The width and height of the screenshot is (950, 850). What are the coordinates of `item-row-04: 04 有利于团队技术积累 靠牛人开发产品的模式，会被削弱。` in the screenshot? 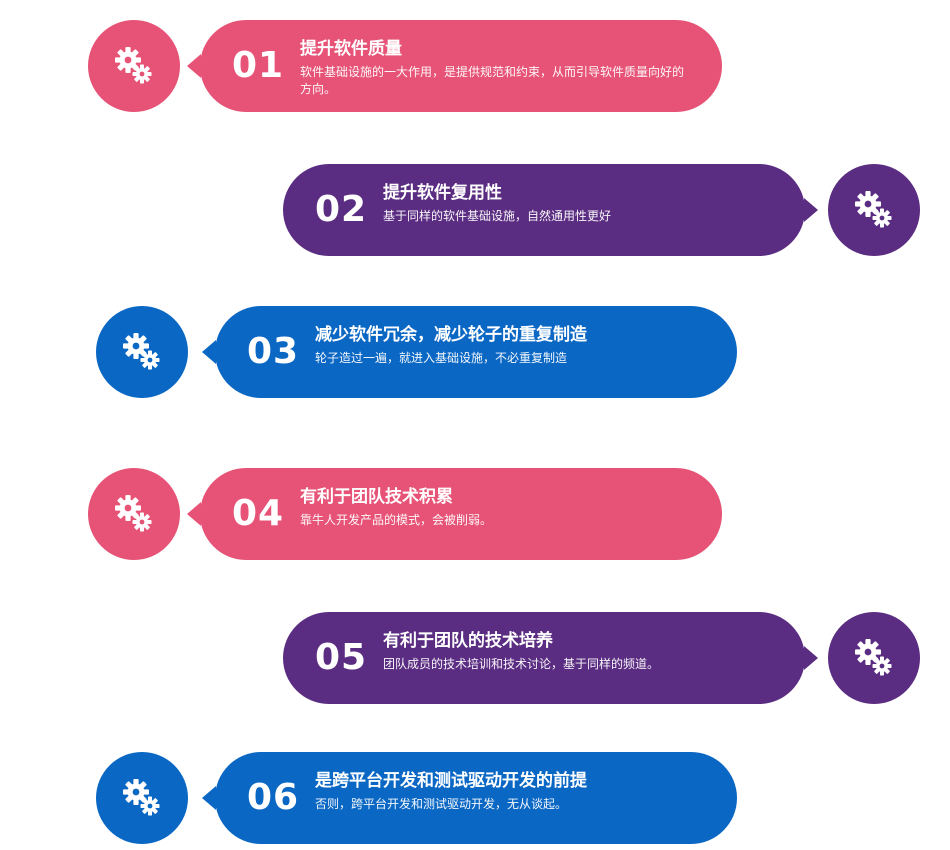 It's located at (475, 514).